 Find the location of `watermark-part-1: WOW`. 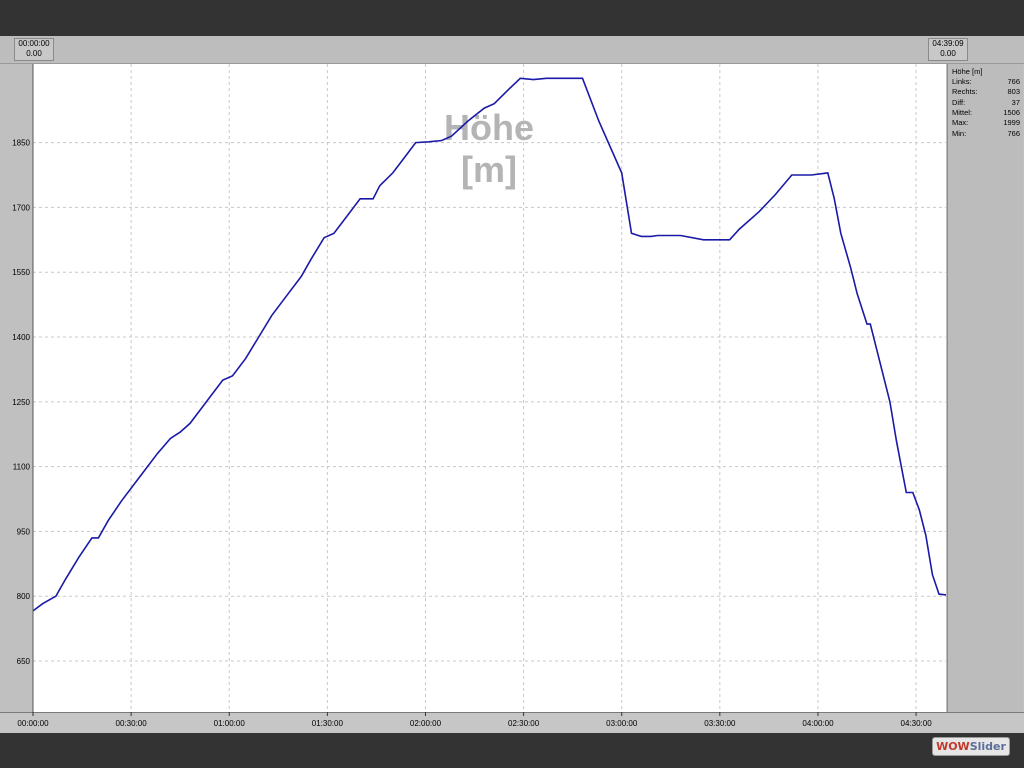

watermark-part-1: WOW is located at coordinates (953, 746).